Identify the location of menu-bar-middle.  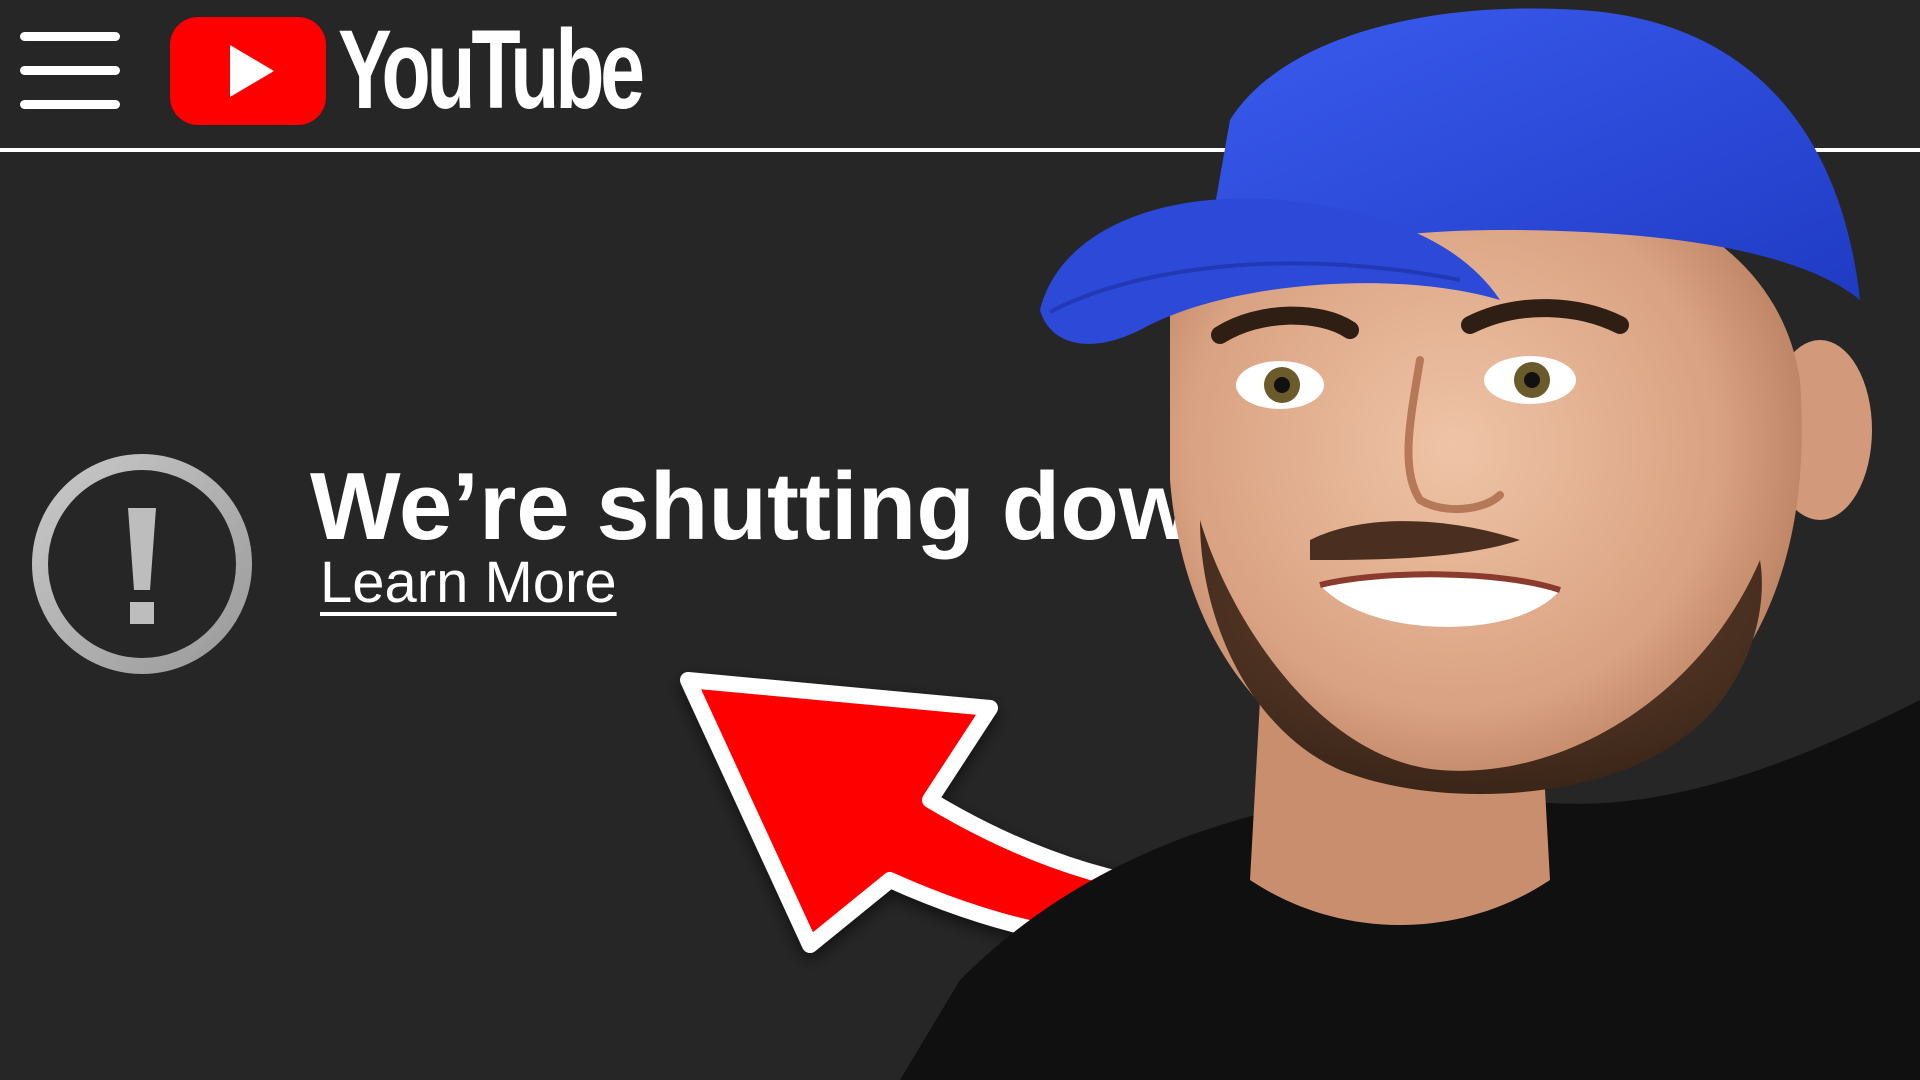
(70, 70).